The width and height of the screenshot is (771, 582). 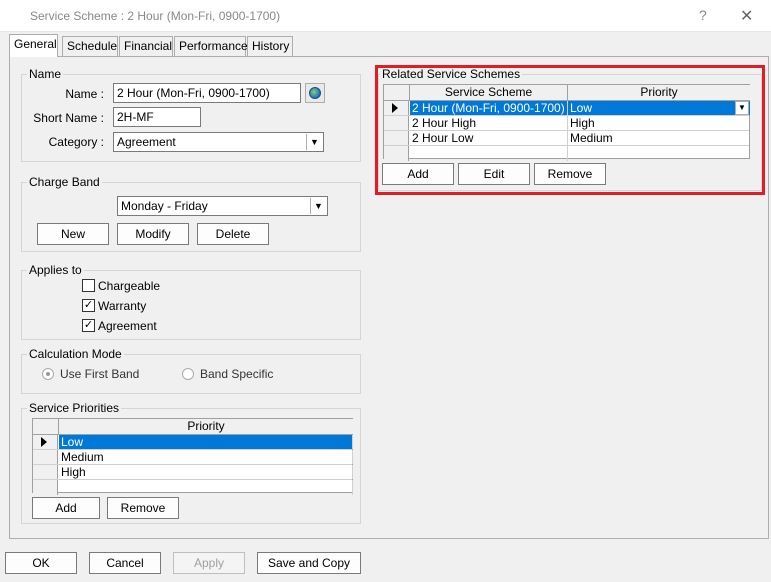 What do you see at coordinates (157, 117) in the screenshot?
I see `short-name-field: 2H-MF` at bounding box center [157, 117].